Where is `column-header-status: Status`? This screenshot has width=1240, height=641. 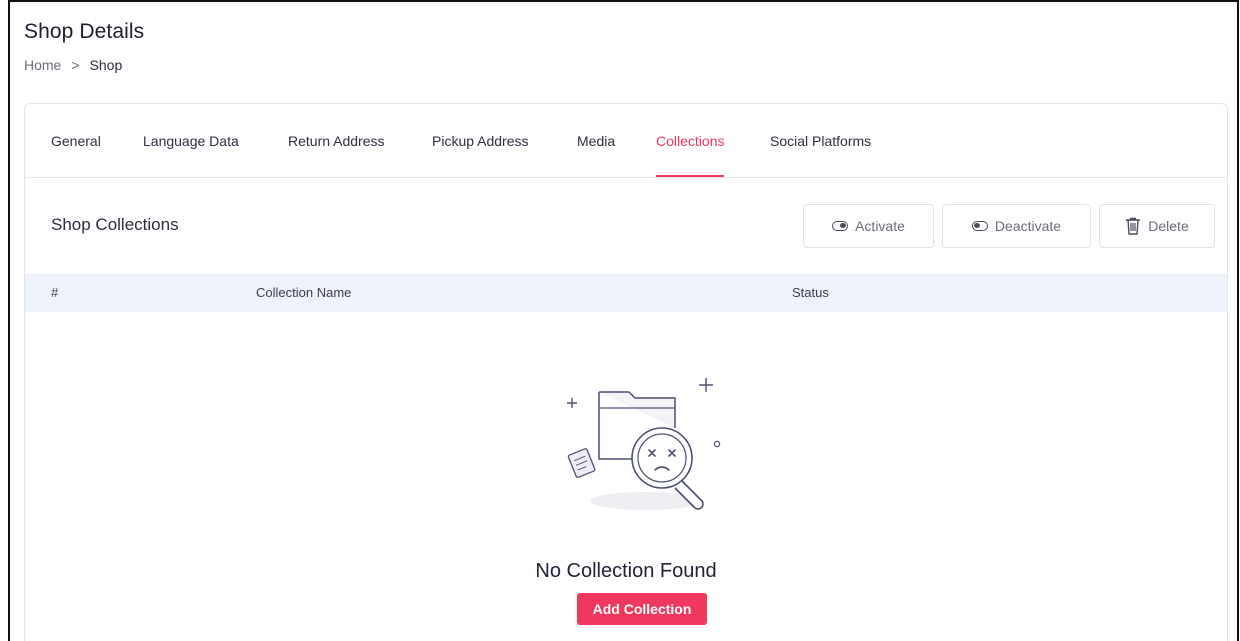
column-header-status: Status is located at coordinates (810, 292).